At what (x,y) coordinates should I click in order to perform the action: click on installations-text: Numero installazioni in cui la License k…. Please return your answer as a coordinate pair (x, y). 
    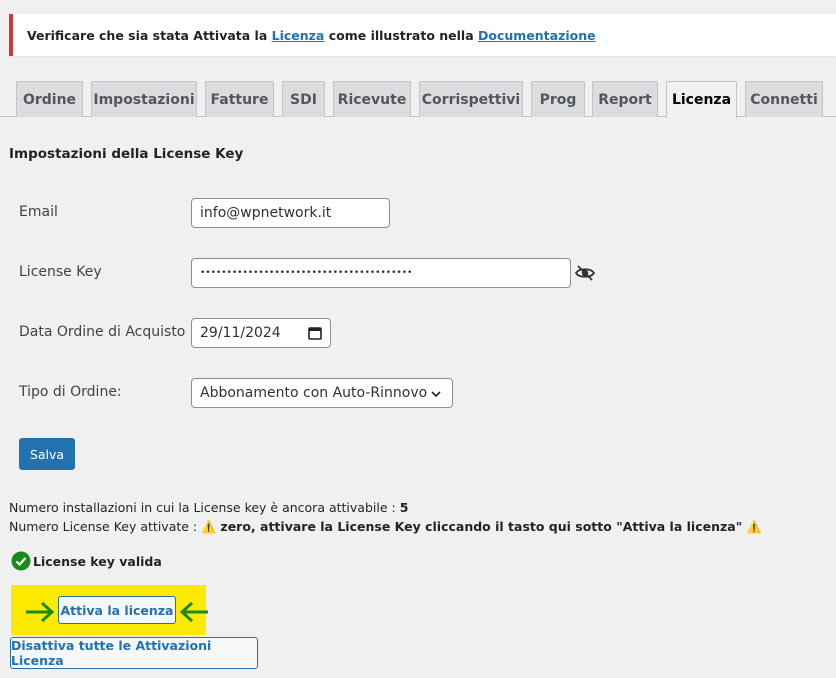
    Looking at the image, I should click on (204, 507).